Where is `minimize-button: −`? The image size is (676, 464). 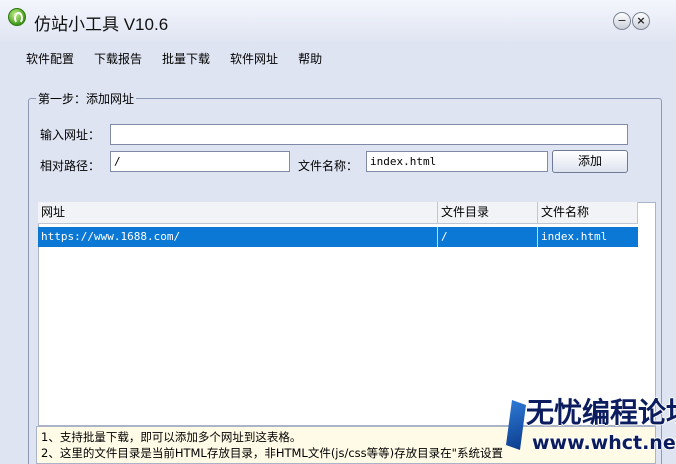 minimize-button: − is located at coordinates (622, 21).